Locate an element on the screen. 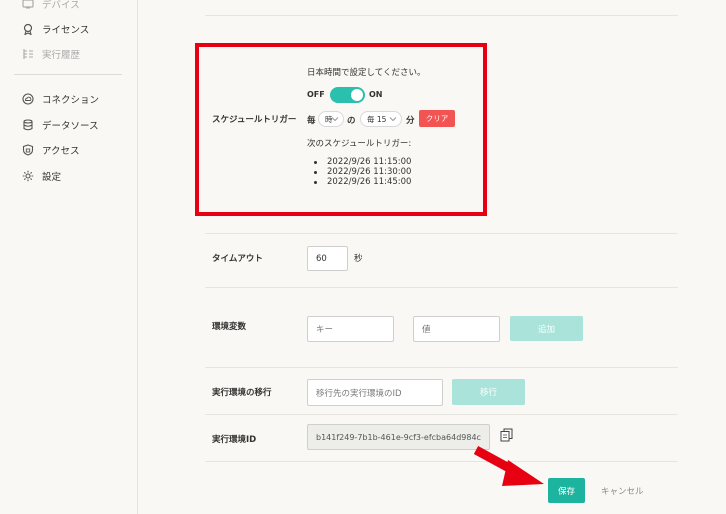  sidebar-item-devices: デバイス is located at coordinates (51, 7).